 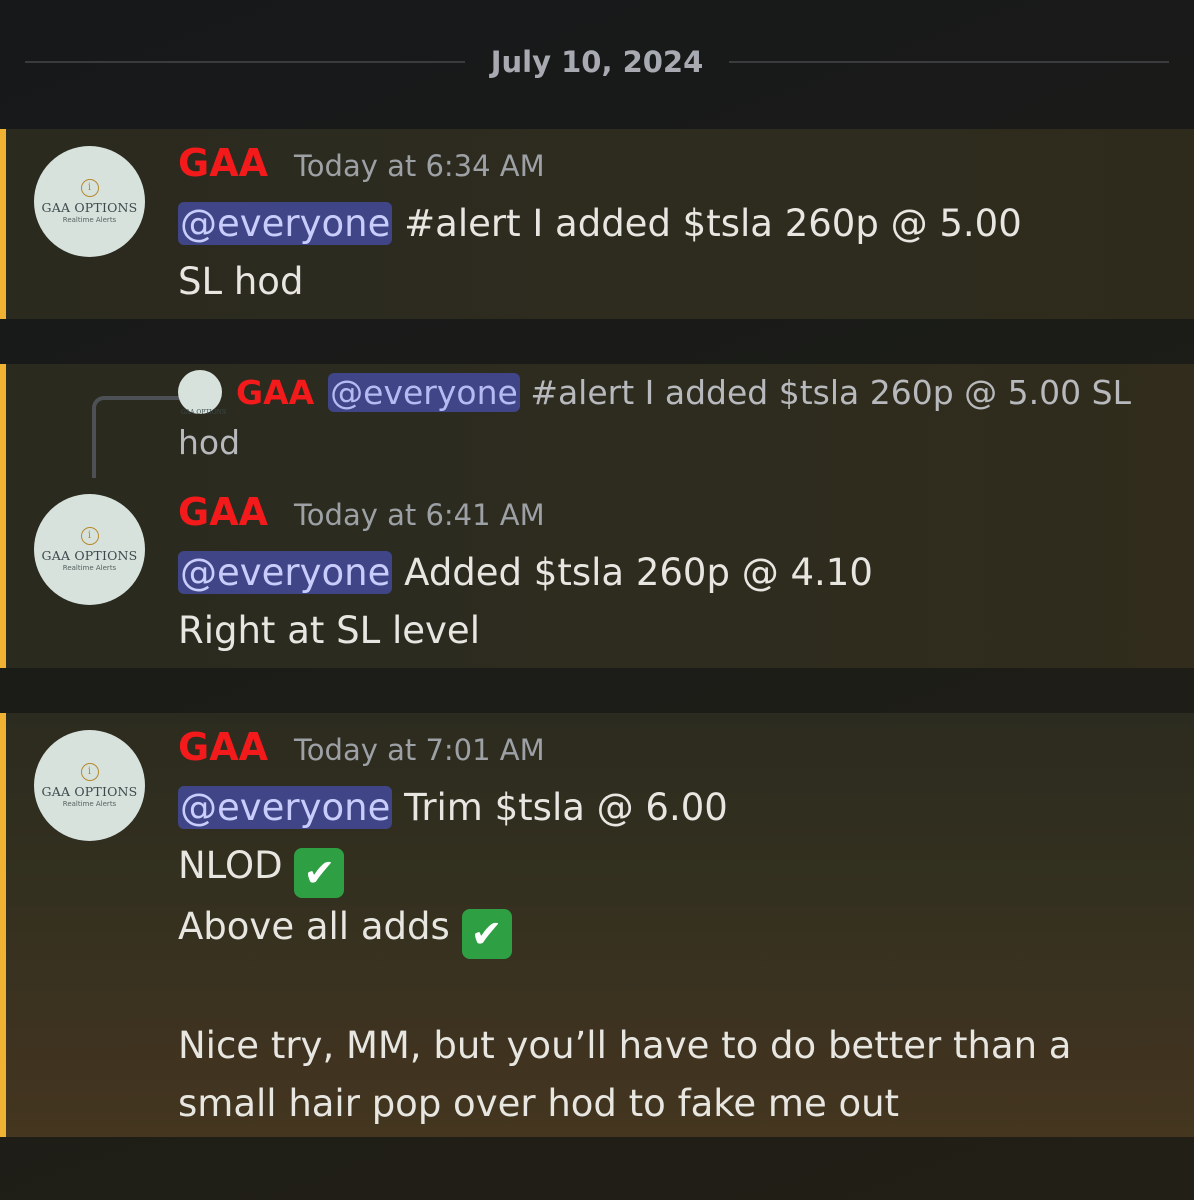 I want to click on reply-username: GAA, so click(x=275, y=392).